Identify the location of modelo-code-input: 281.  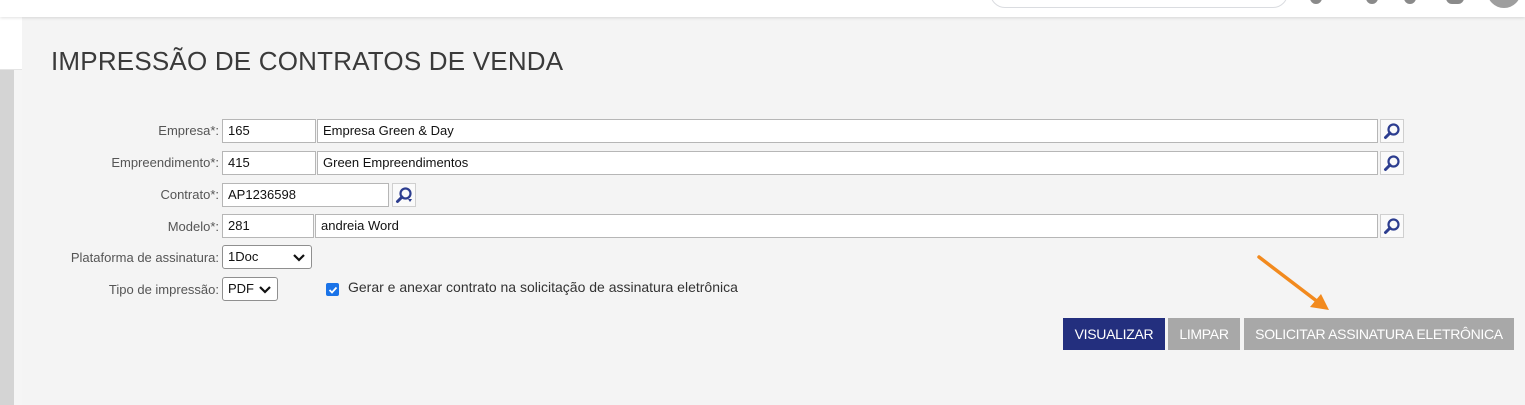
(268, 226).